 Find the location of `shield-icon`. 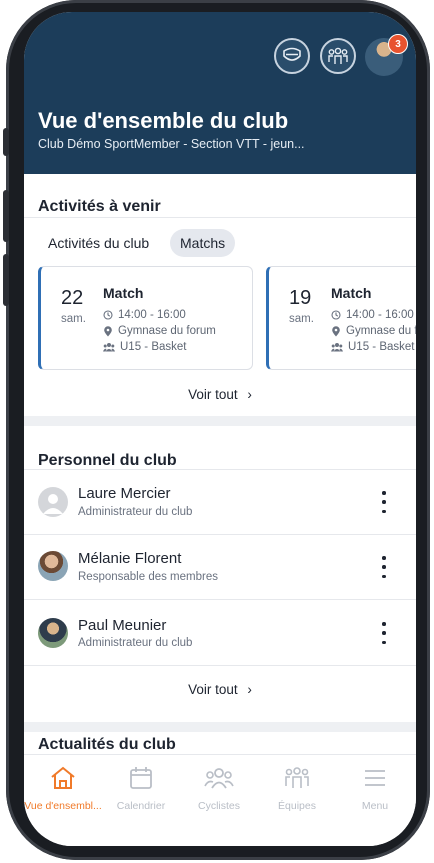

shield-icon is located at coordinates (292, 54).